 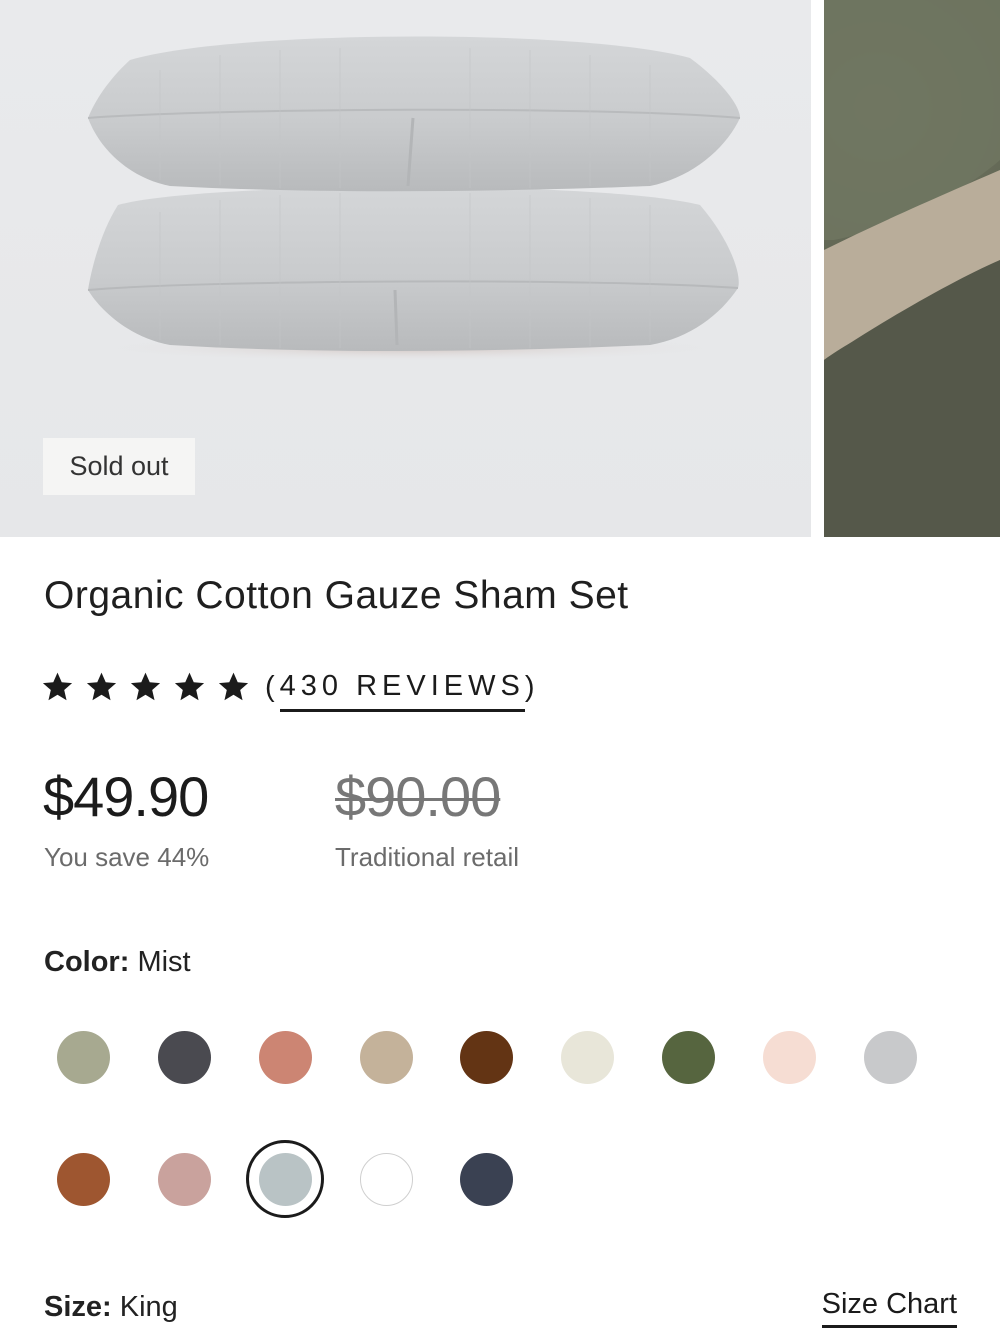 What do you see at coordinates (126, 796) in the screenshot?
I see `current-price: $49.90` at bounding box center [126, 796].